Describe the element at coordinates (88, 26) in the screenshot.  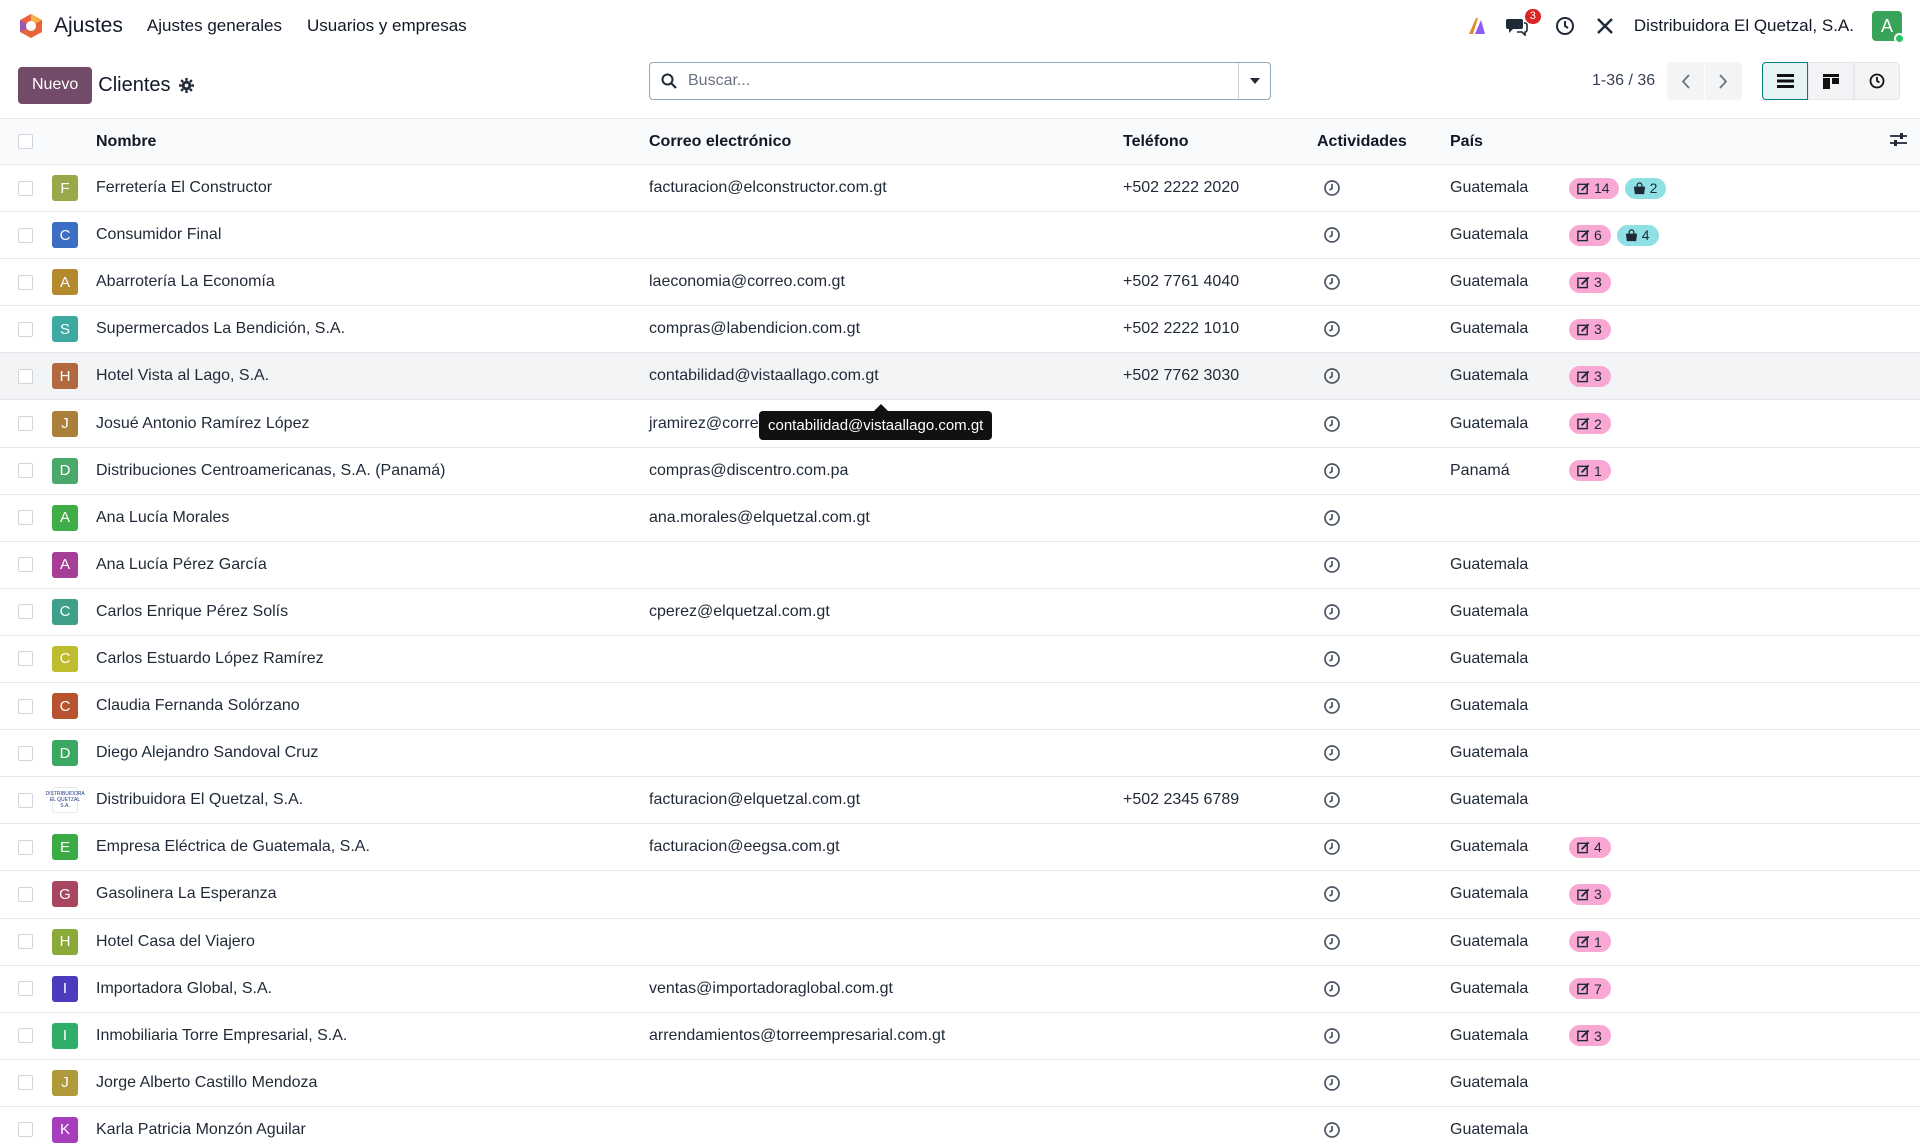
I see `app-name: Ajustes` at that location.